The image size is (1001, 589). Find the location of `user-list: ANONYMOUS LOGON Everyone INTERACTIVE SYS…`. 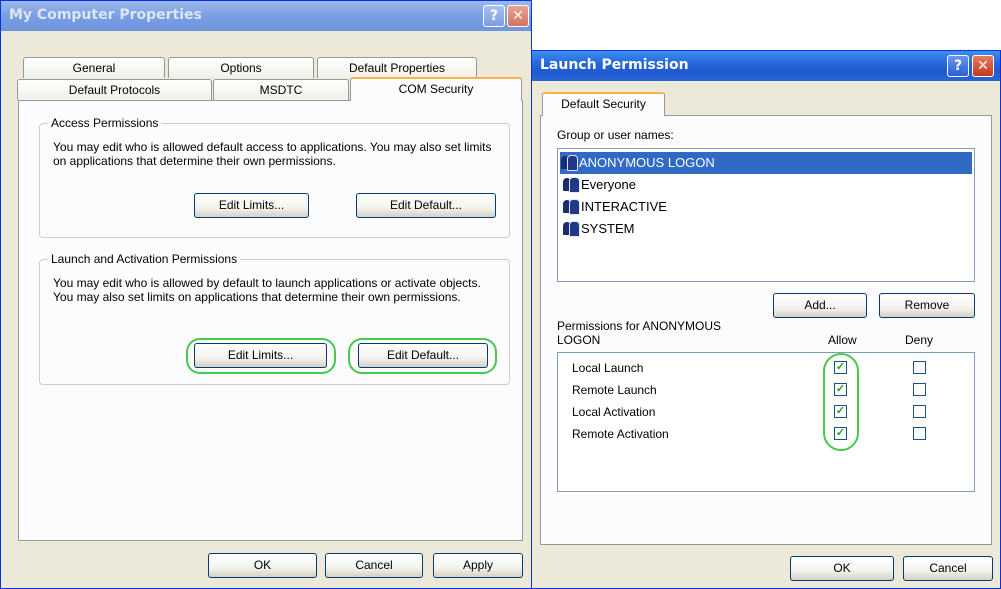

user-list: ANONYMOUS LOGON Everyone INTERACTIVE SYS… is located at coordinates (766, 215).